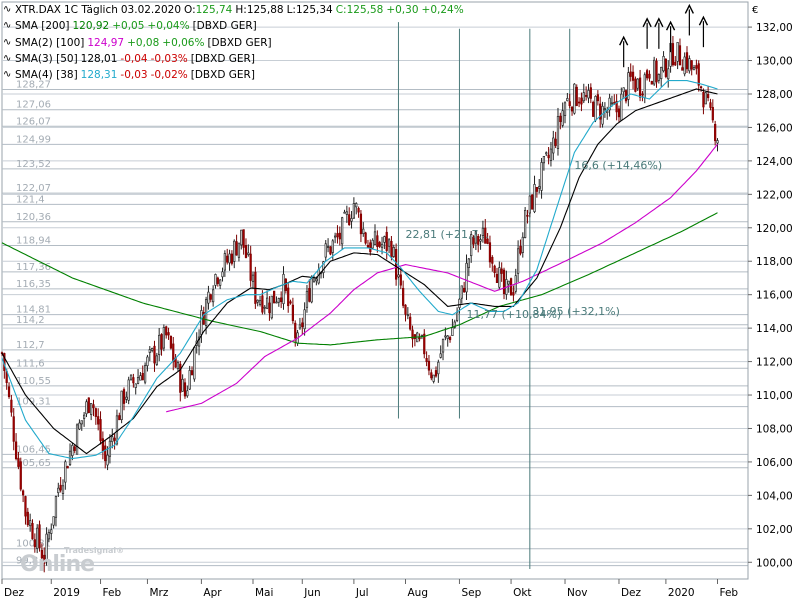 Image resolution: width=800 pixels, height=600 pixels. What do you see at coordinates (33, 241) in the screenshot?
I see `price-level-label: 118,94` at bounding box center [33, 241].